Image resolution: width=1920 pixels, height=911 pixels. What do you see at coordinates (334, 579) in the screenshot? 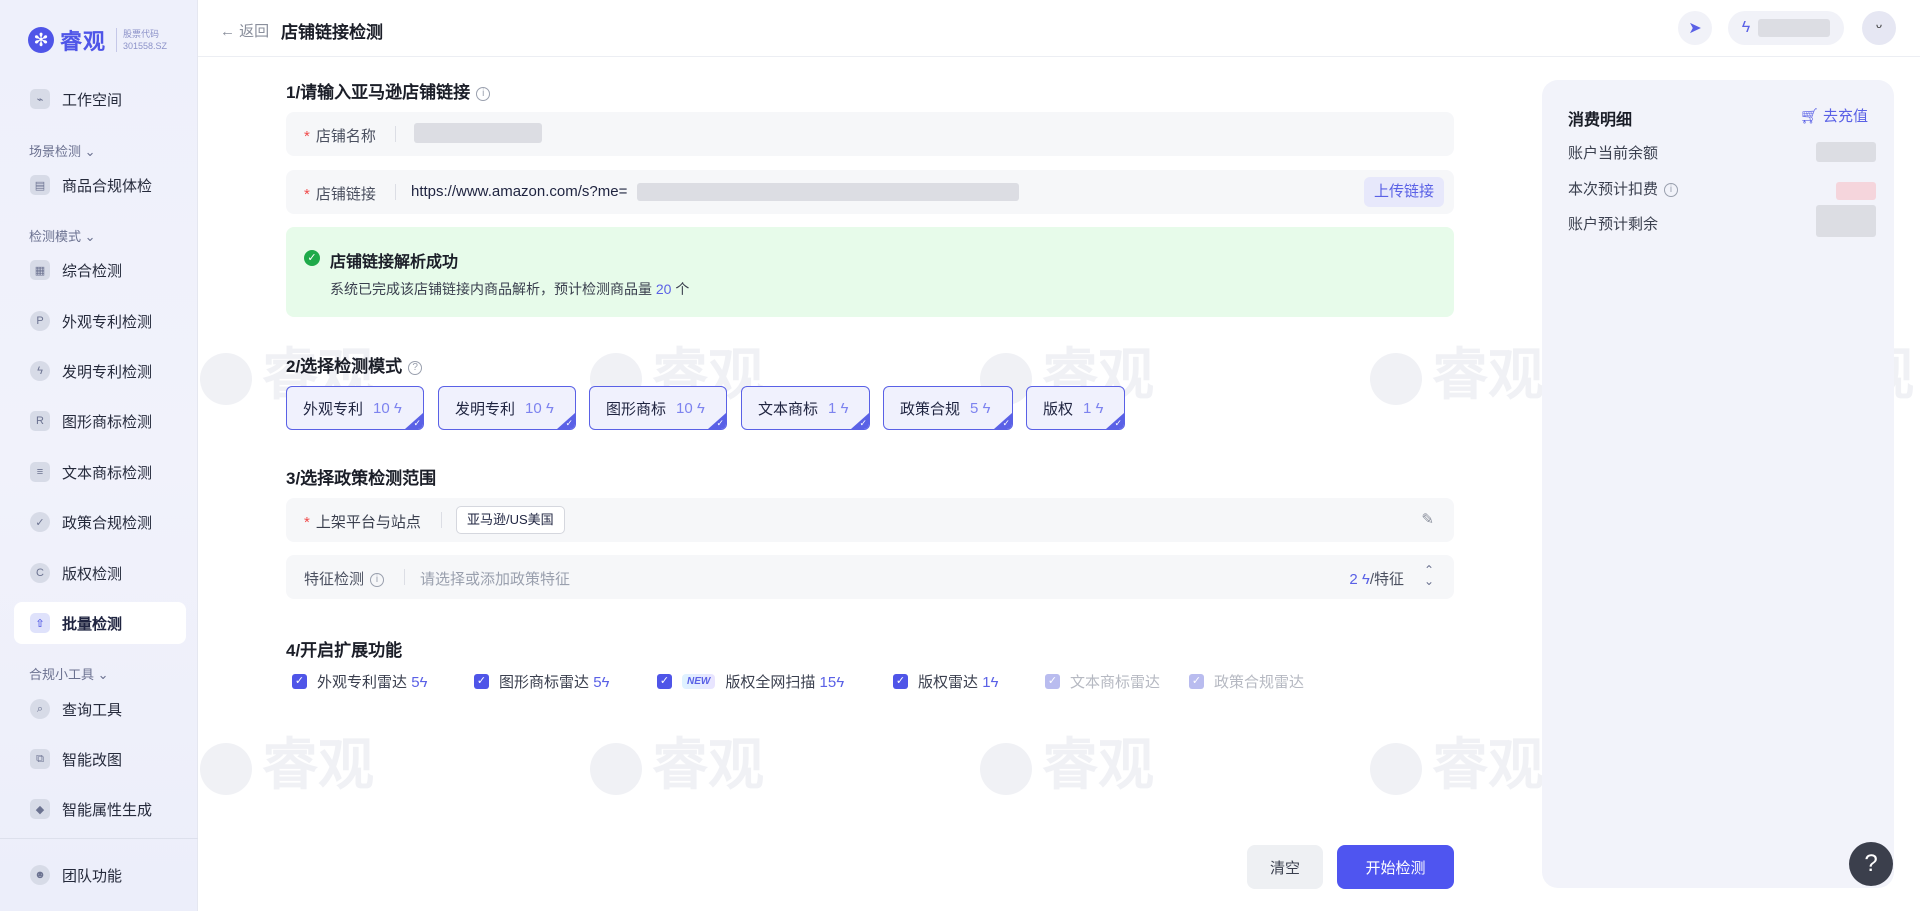
I see `feature-label: 特征检测` at bounding box center [334, 579].